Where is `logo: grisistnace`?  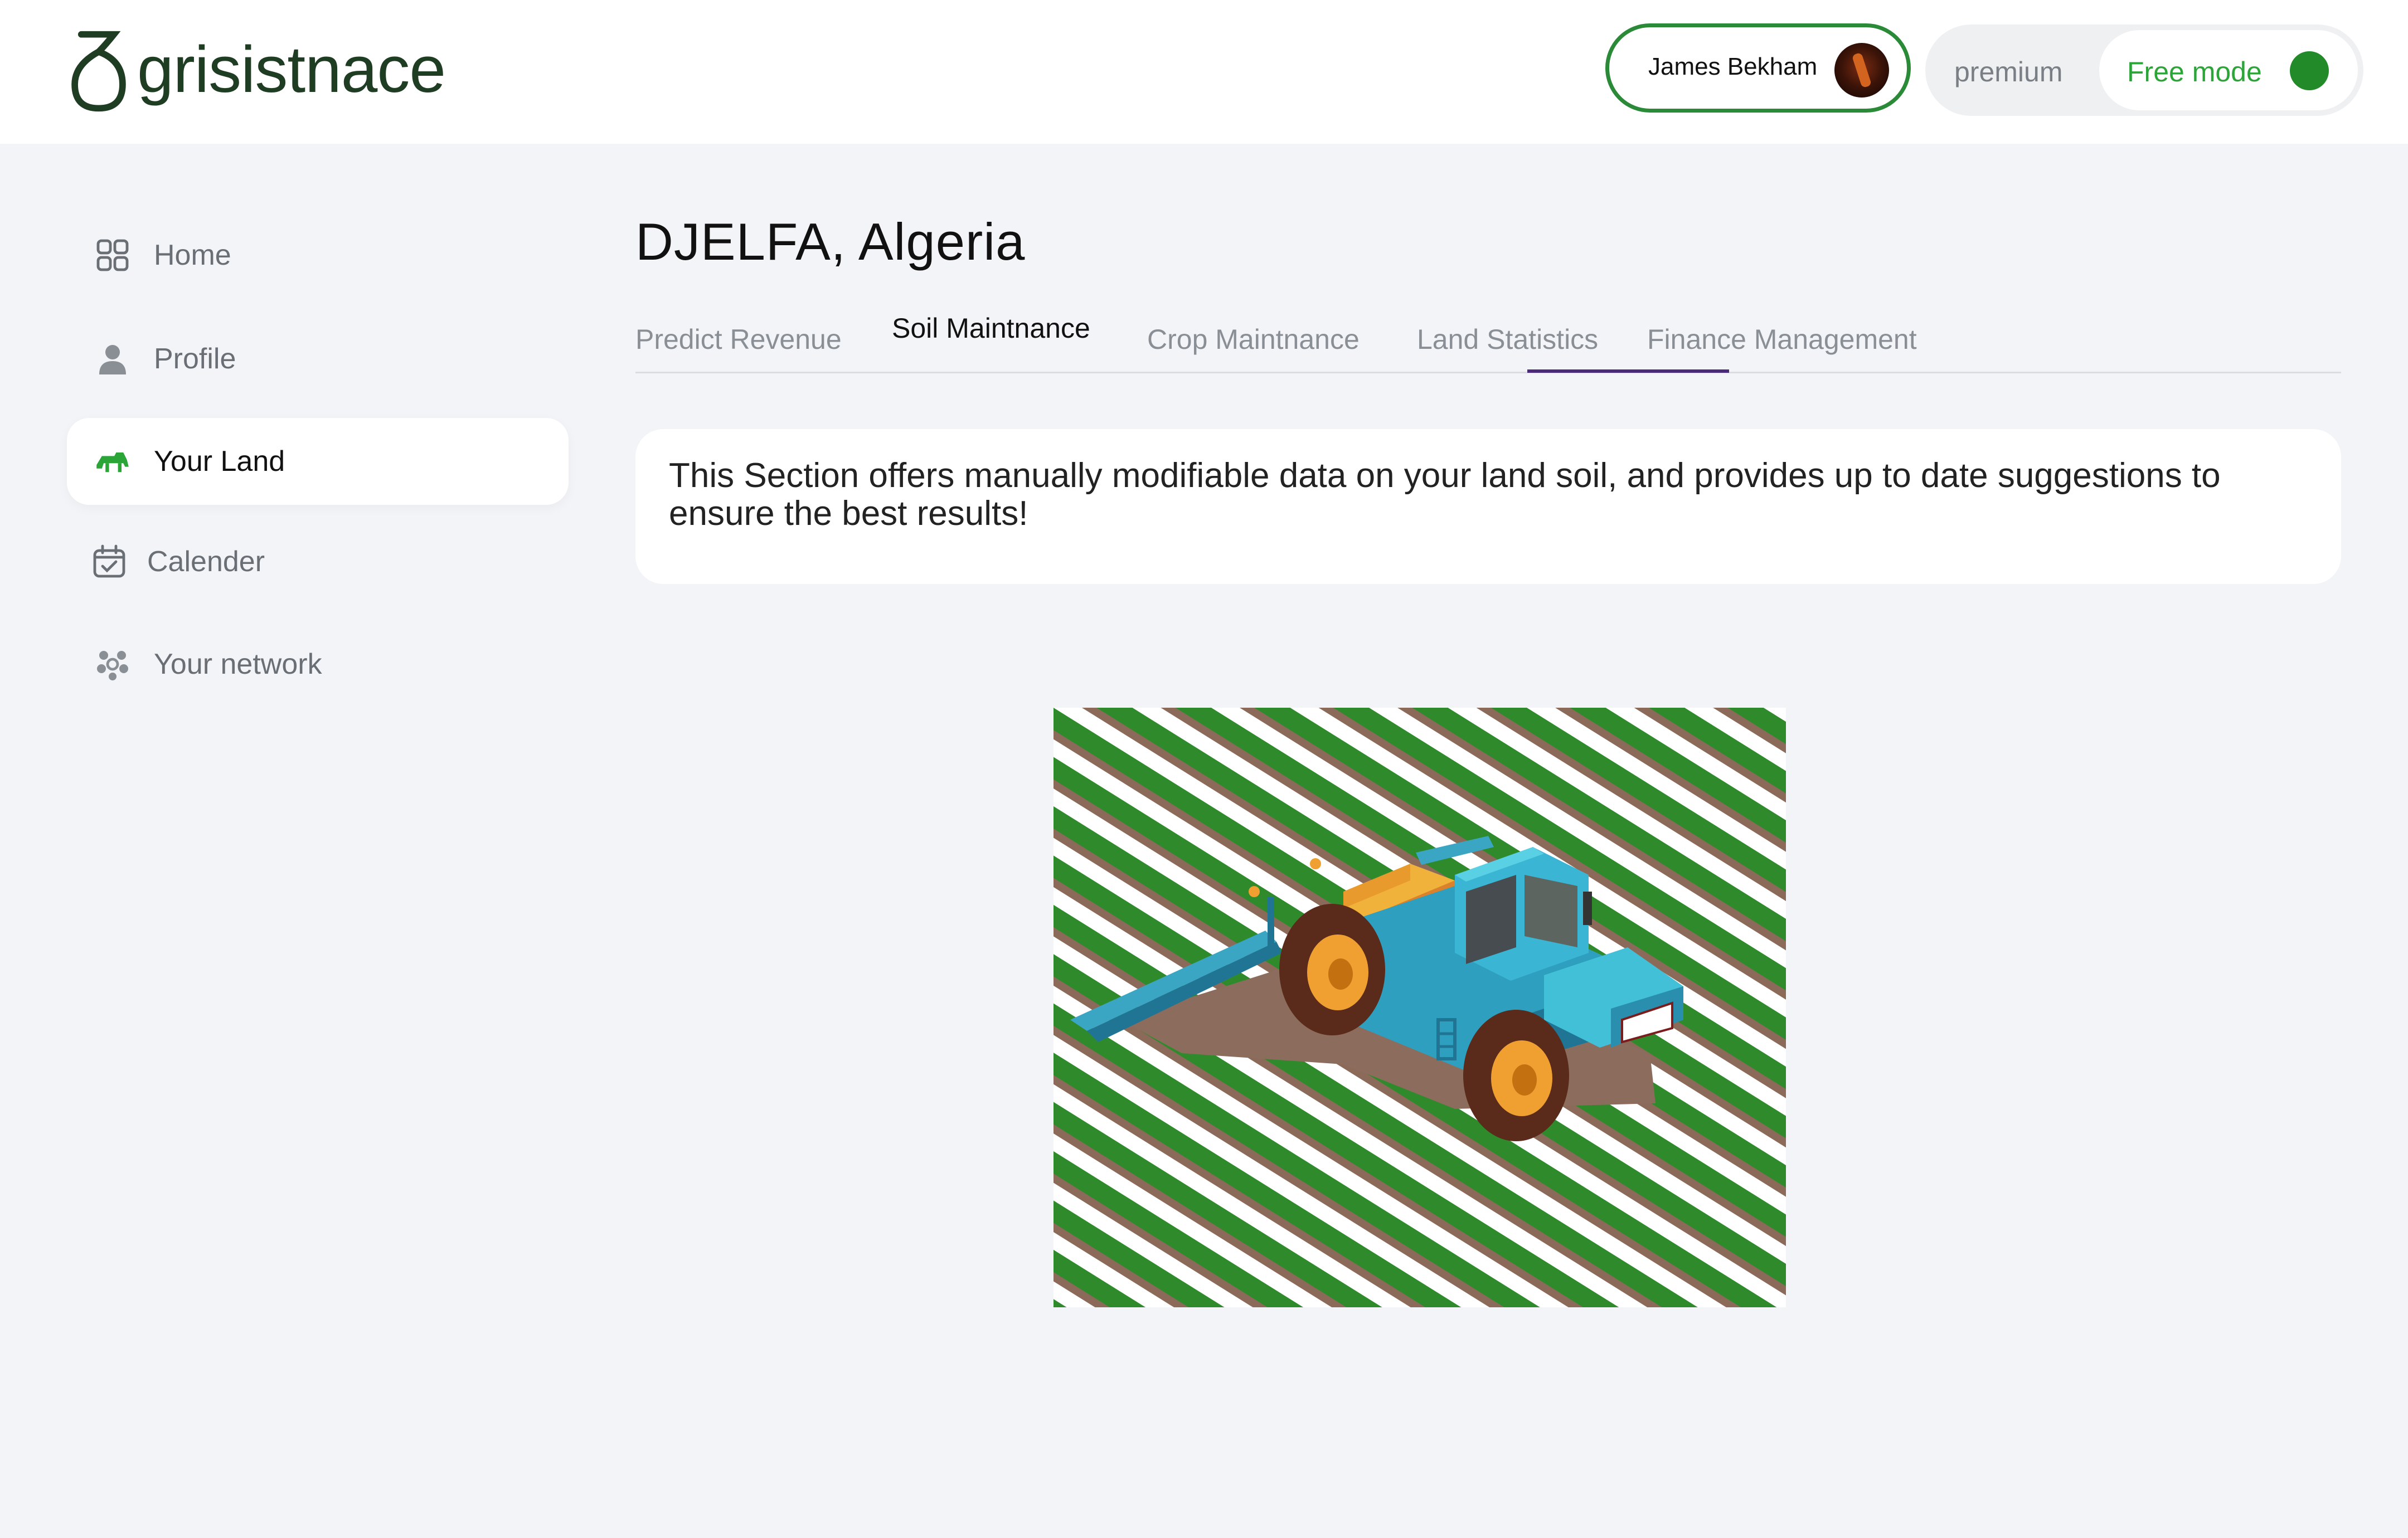
logo: grisistnace is located at coordinates (256, 71).